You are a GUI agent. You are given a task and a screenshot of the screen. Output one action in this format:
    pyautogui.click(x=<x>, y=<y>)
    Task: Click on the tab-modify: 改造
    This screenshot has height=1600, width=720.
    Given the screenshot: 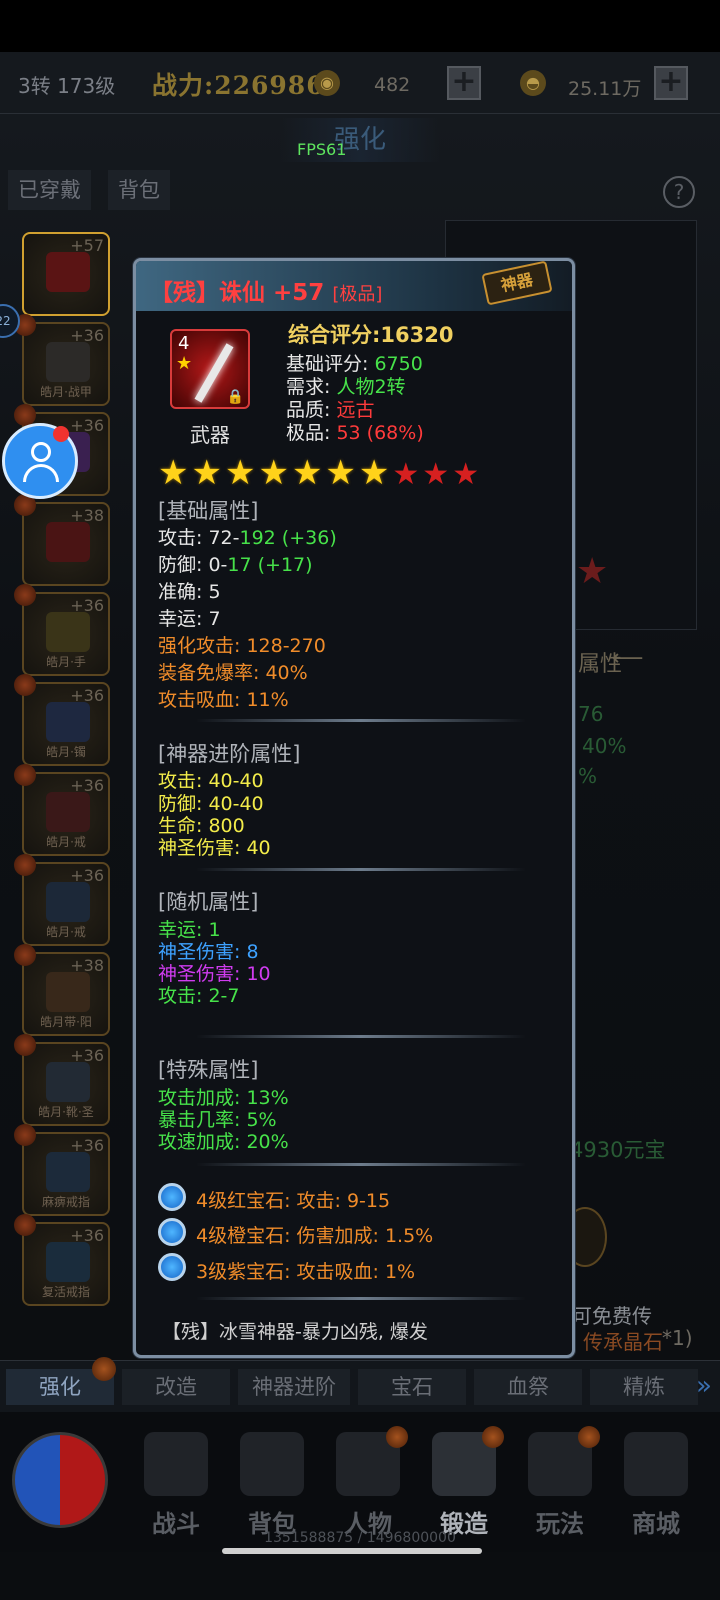 What is the action you would take?
    pyautogui.click(x=176, y=1387)
    